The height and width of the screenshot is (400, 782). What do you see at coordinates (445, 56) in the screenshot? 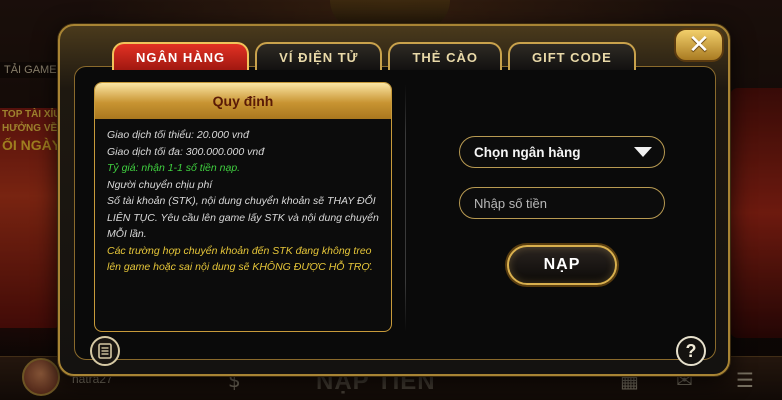
I see `tab-card: THẺ CÀO` at bounding box center [445, 56].